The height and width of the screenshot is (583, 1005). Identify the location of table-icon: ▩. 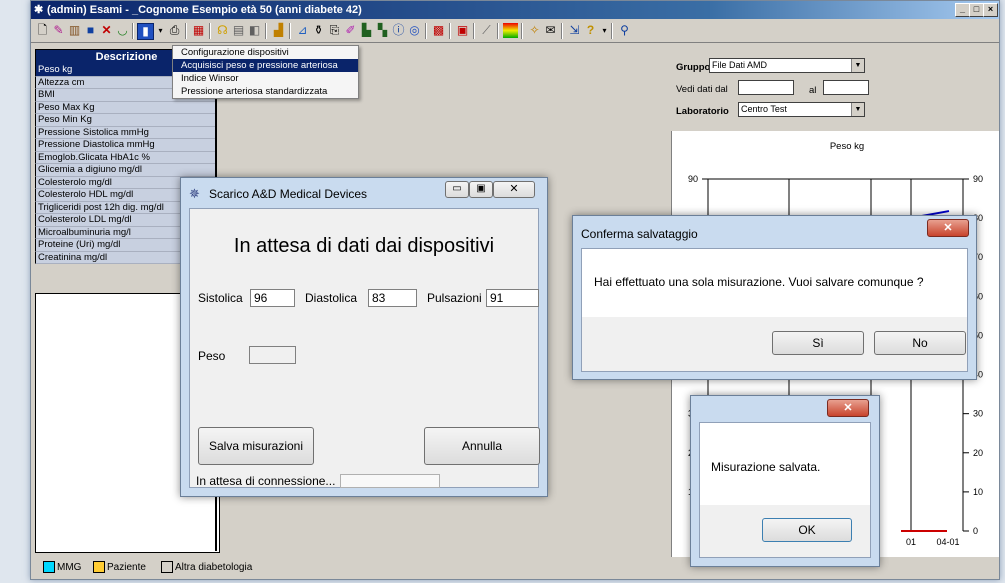
(438, 30).